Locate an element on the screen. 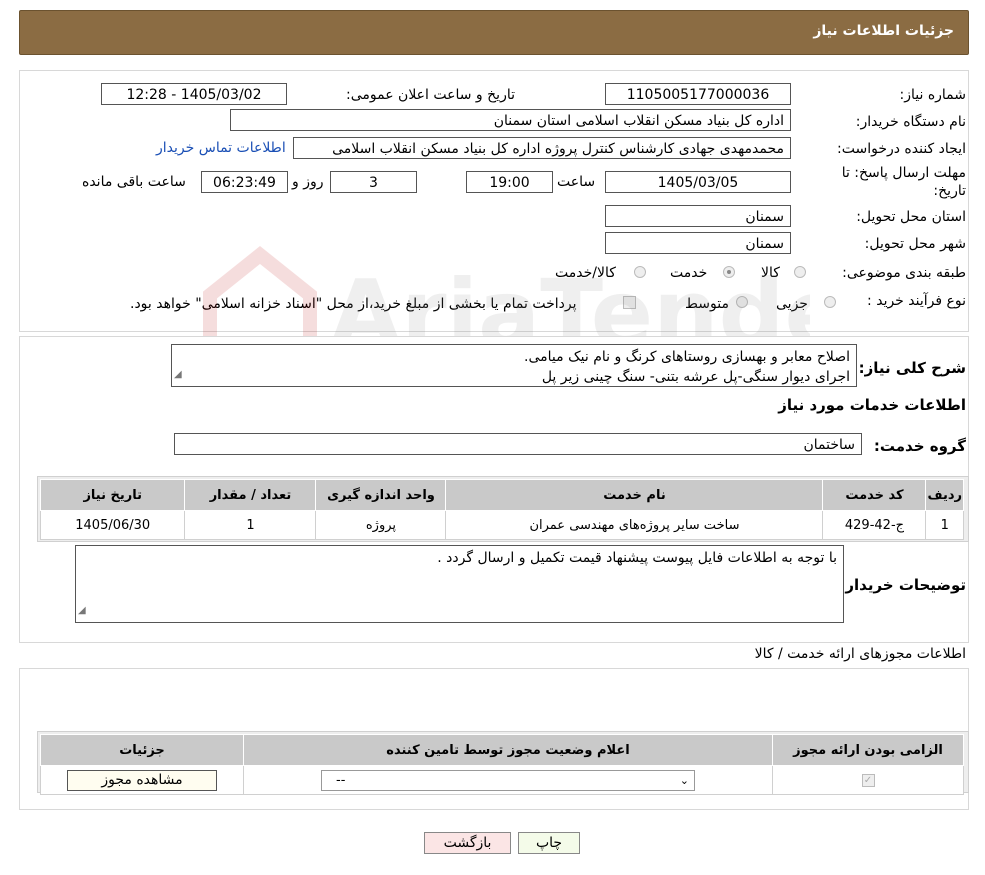  process-radio-medium is located at coordinates (742, 302).